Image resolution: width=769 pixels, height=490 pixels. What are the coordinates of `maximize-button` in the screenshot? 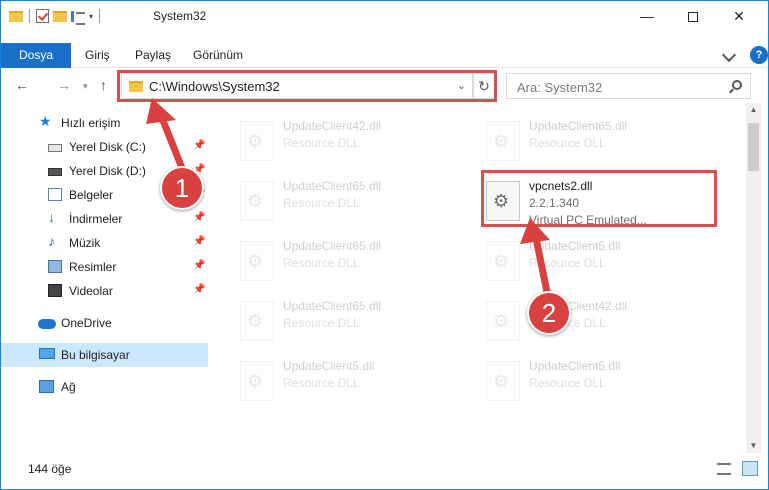 It's located at (693, 16).